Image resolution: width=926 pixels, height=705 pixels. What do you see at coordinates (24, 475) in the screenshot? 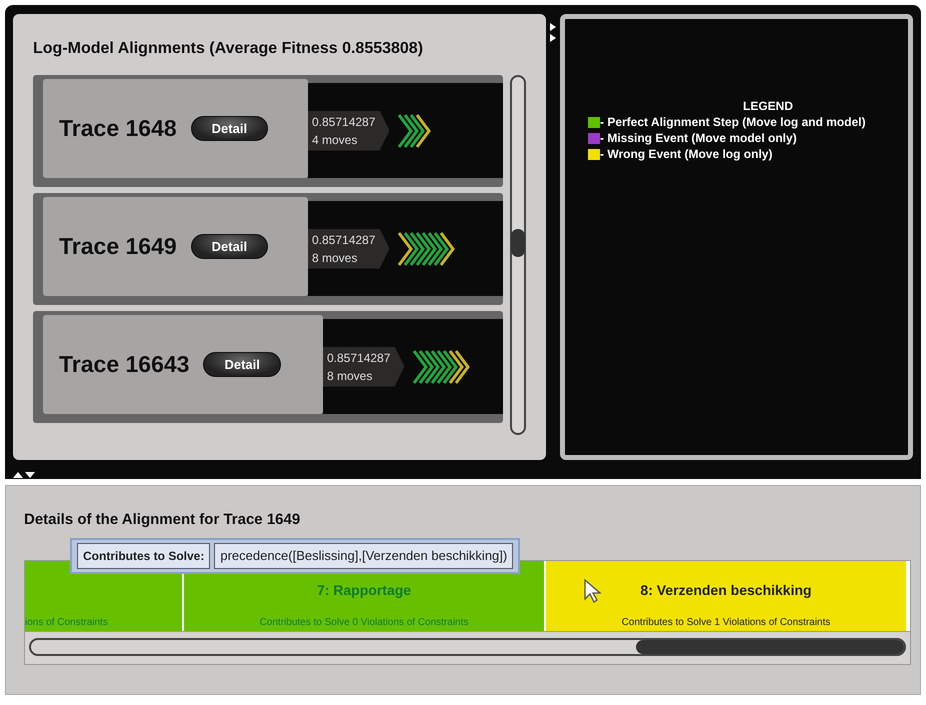
I see `split-arrows-icon` at bounding box center [24, 475].